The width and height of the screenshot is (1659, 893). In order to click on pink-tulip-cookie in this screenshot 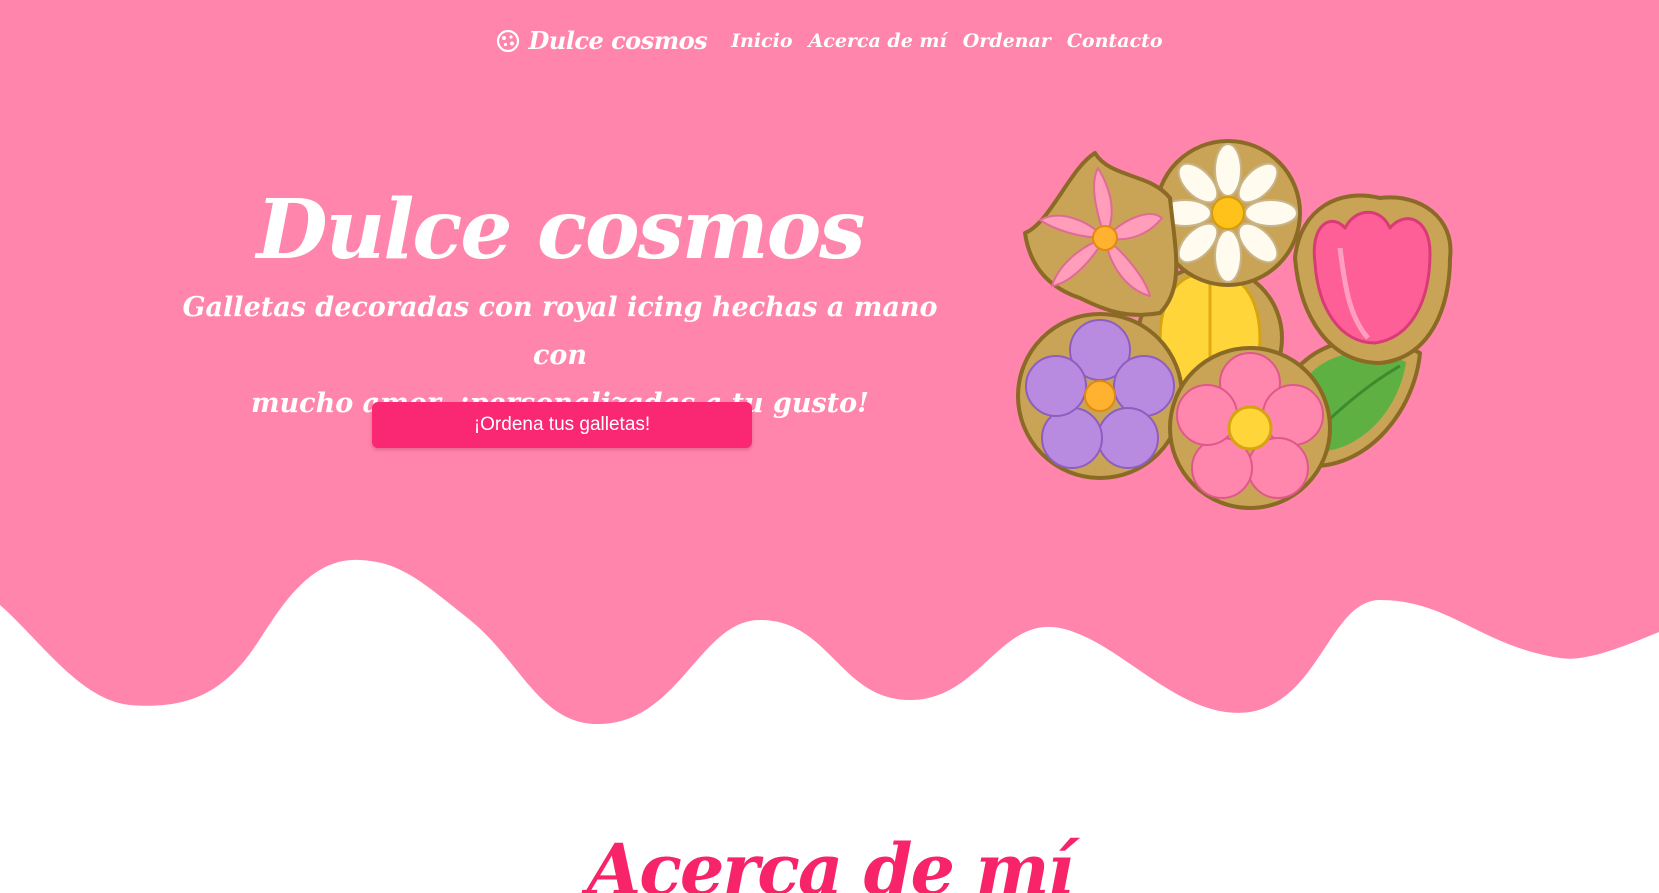, I will do `click(1373, 279)`.